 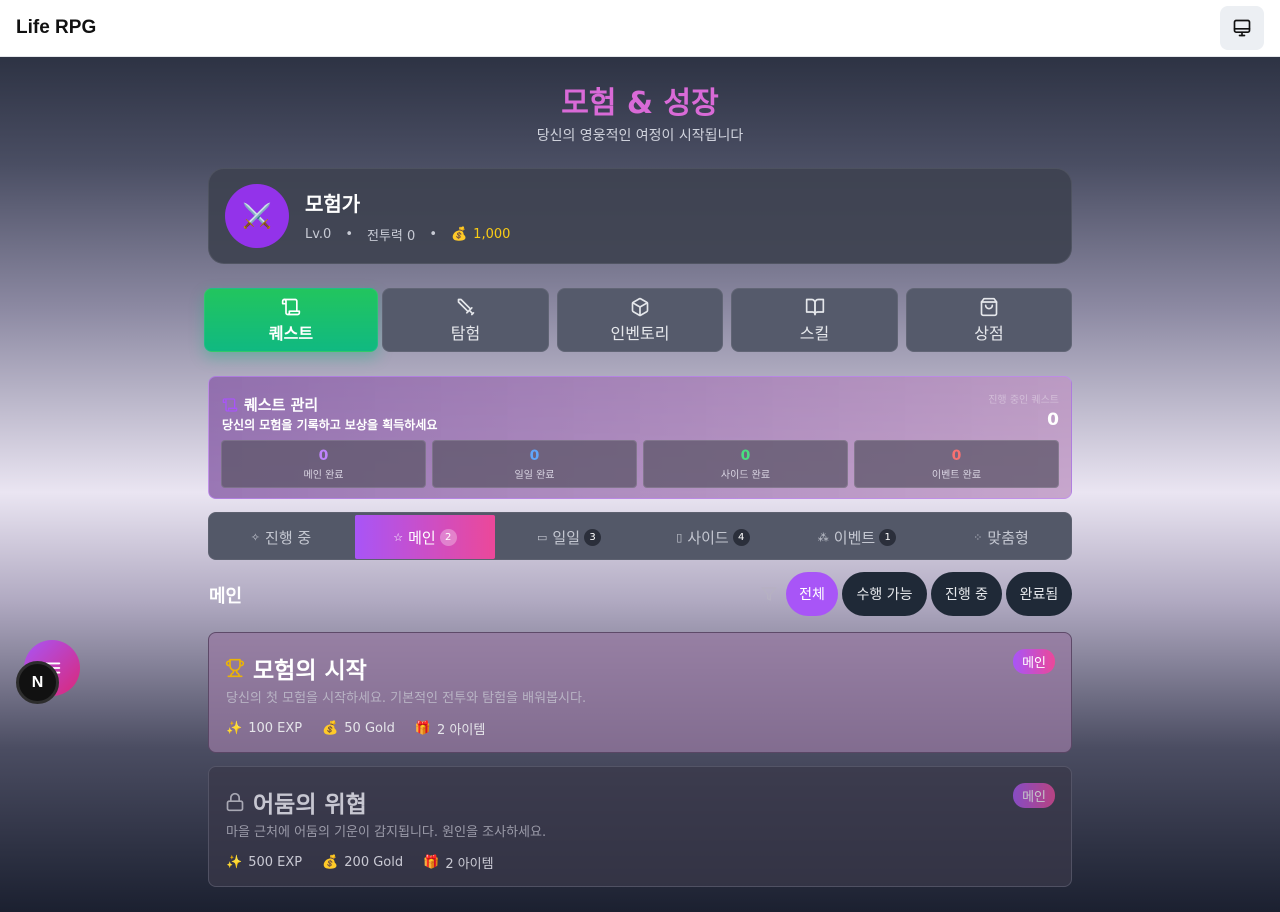 What do you see at coordinates (422, 537) in the screenshot?
I see `tab-label: 메인` at bounding box center [422, 537].